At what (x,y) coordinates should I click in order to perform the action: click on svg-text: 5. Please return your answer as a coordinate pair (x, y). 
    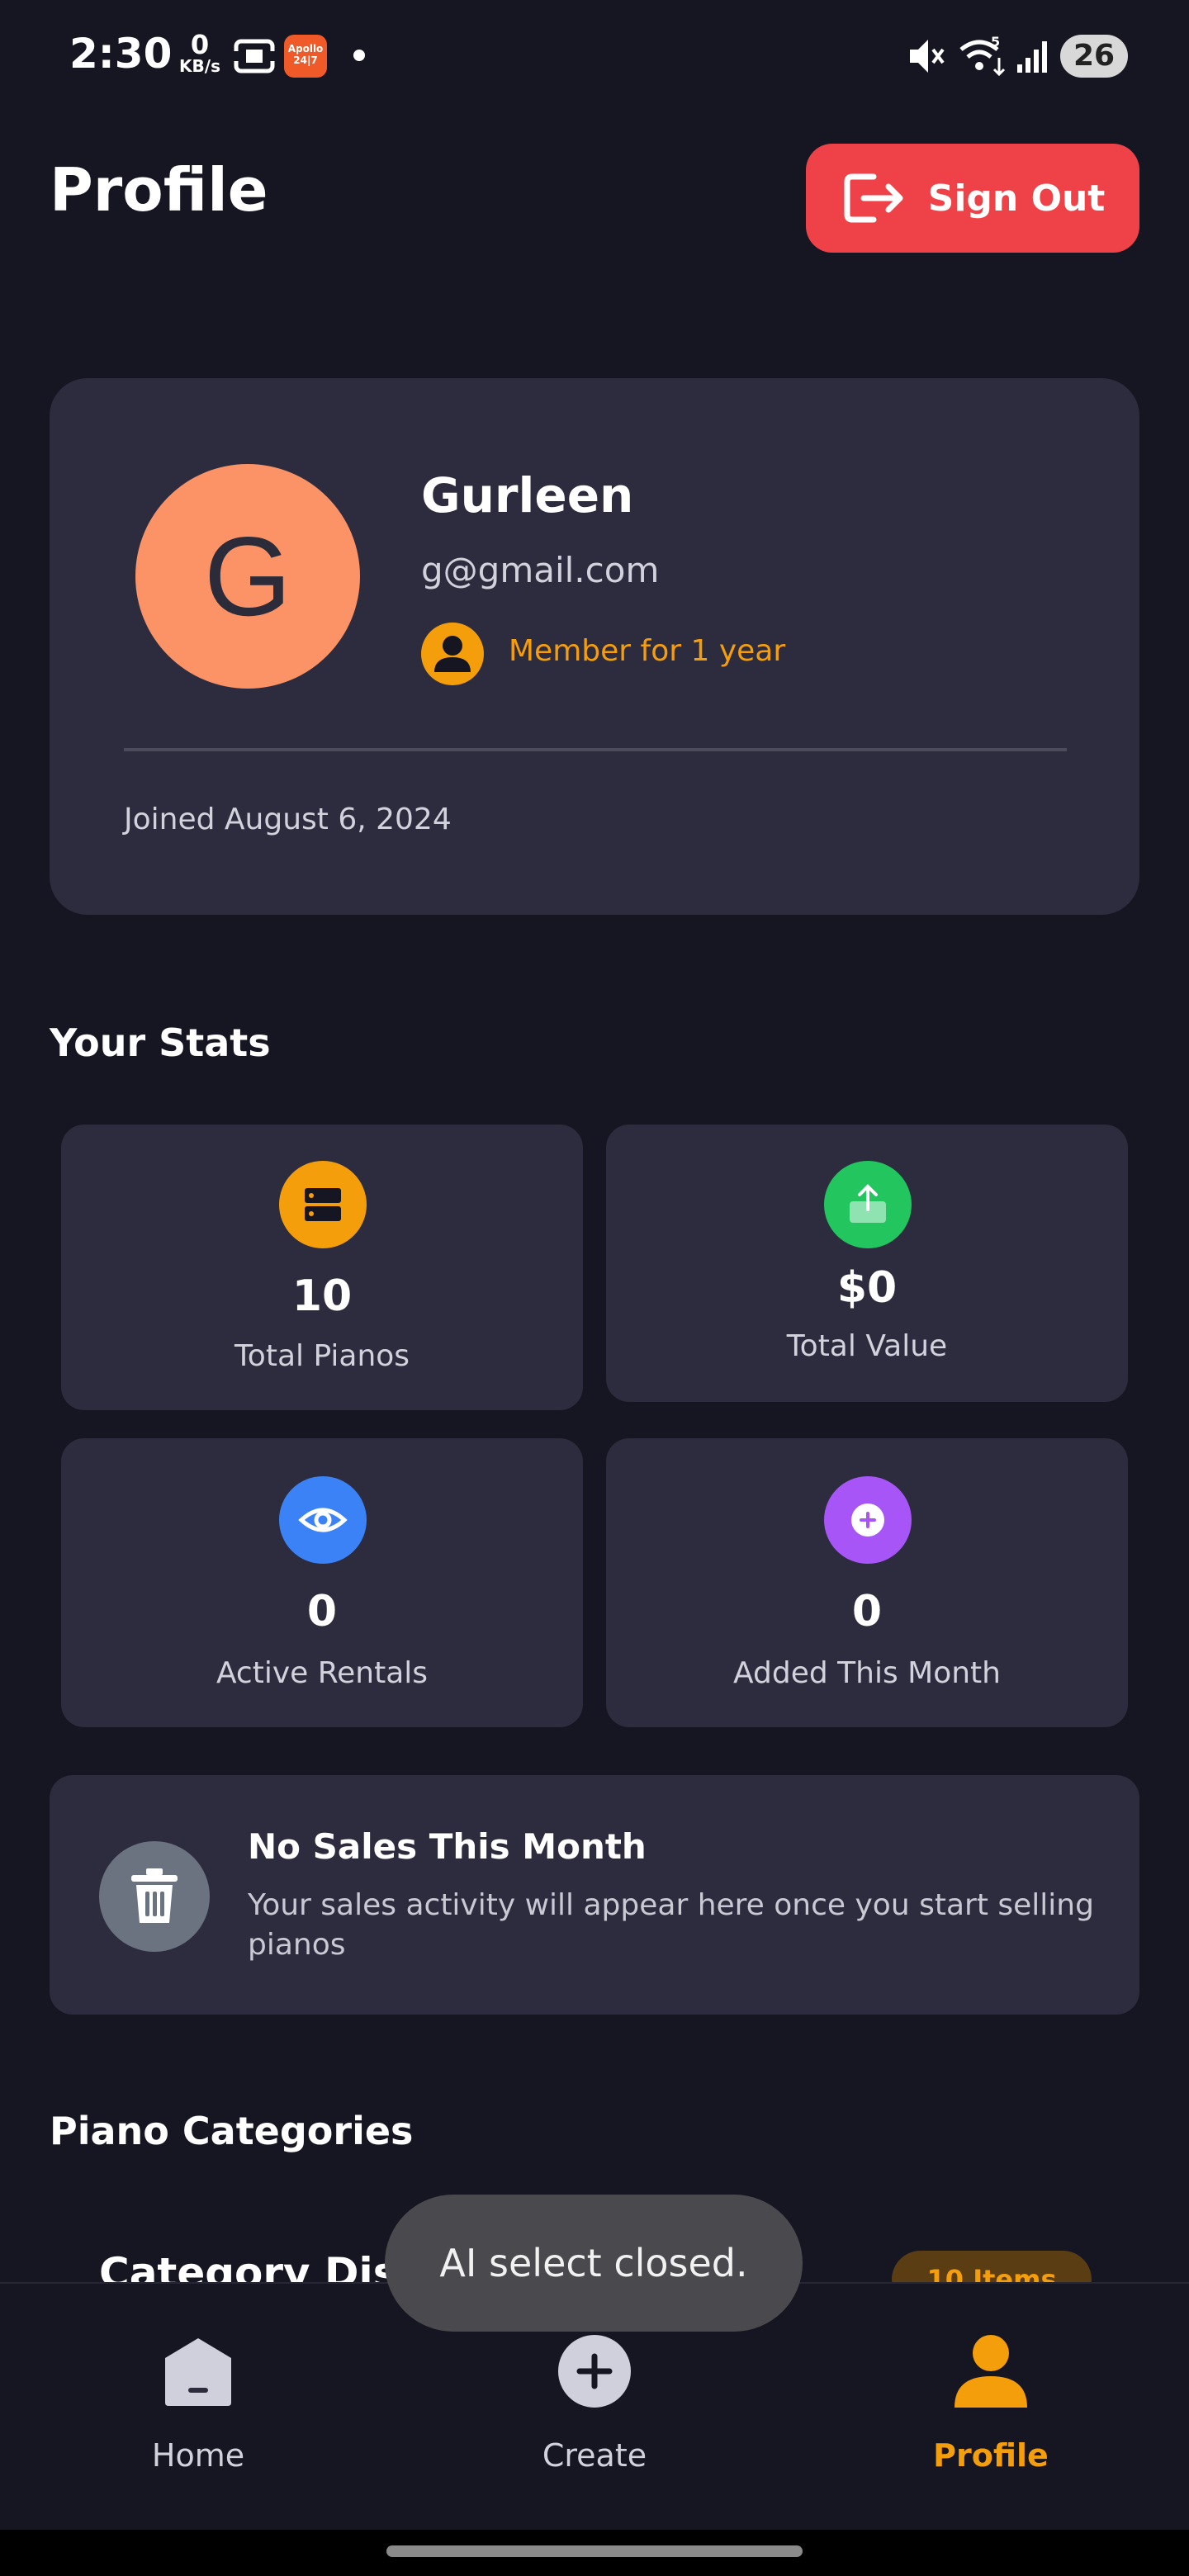
    Looking at the image, I should click on (995, 42).